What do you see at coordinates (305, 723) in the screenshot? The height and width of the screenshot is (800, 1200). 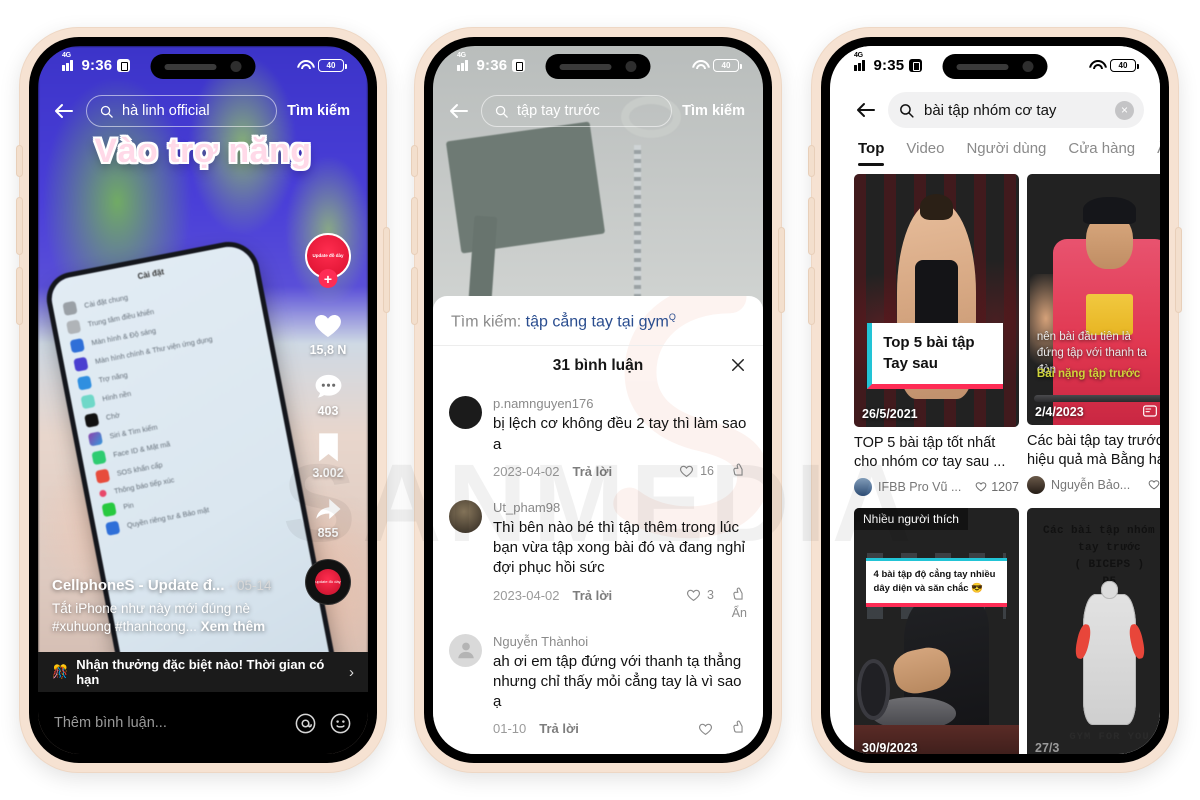 I see `at-mention-icon` at bounding box center [305, 723].